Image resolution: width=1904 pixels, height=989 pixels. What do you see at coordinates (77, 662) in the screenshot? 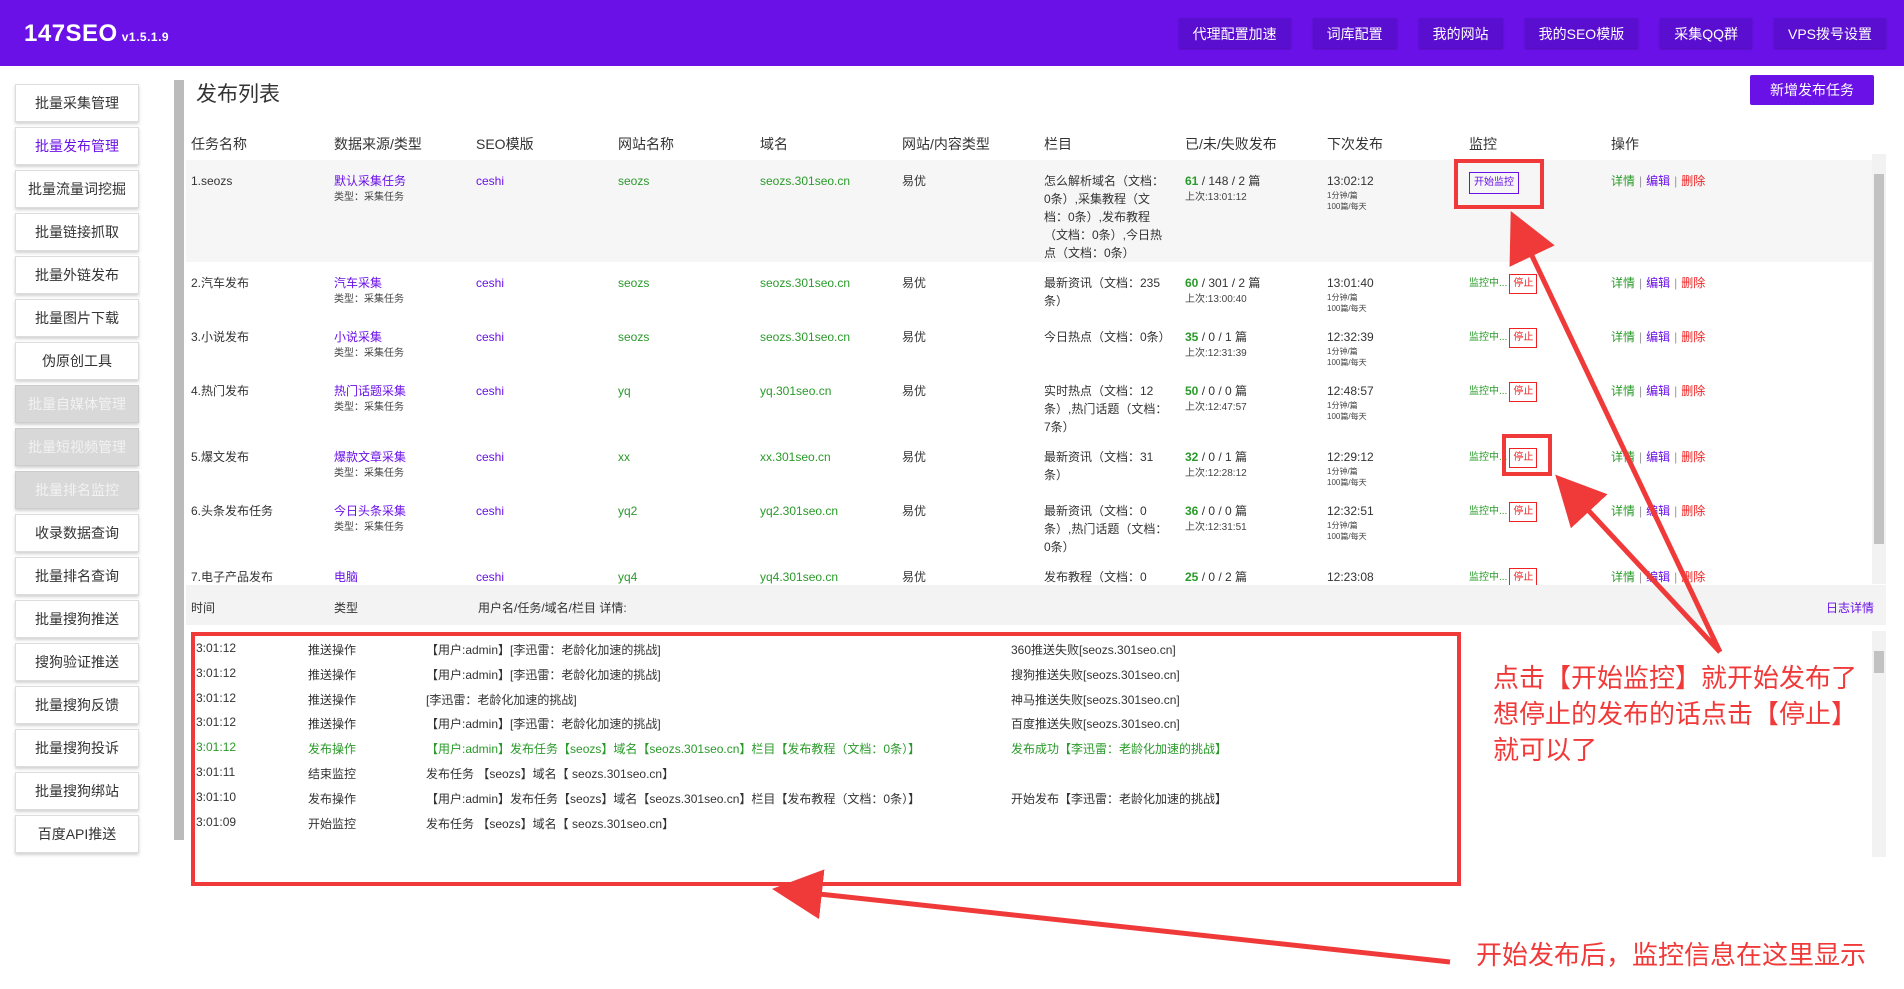
I see `sidebar-item-sogou-verify-push: 搜狗验证推送` at bounding box center [77, 662].